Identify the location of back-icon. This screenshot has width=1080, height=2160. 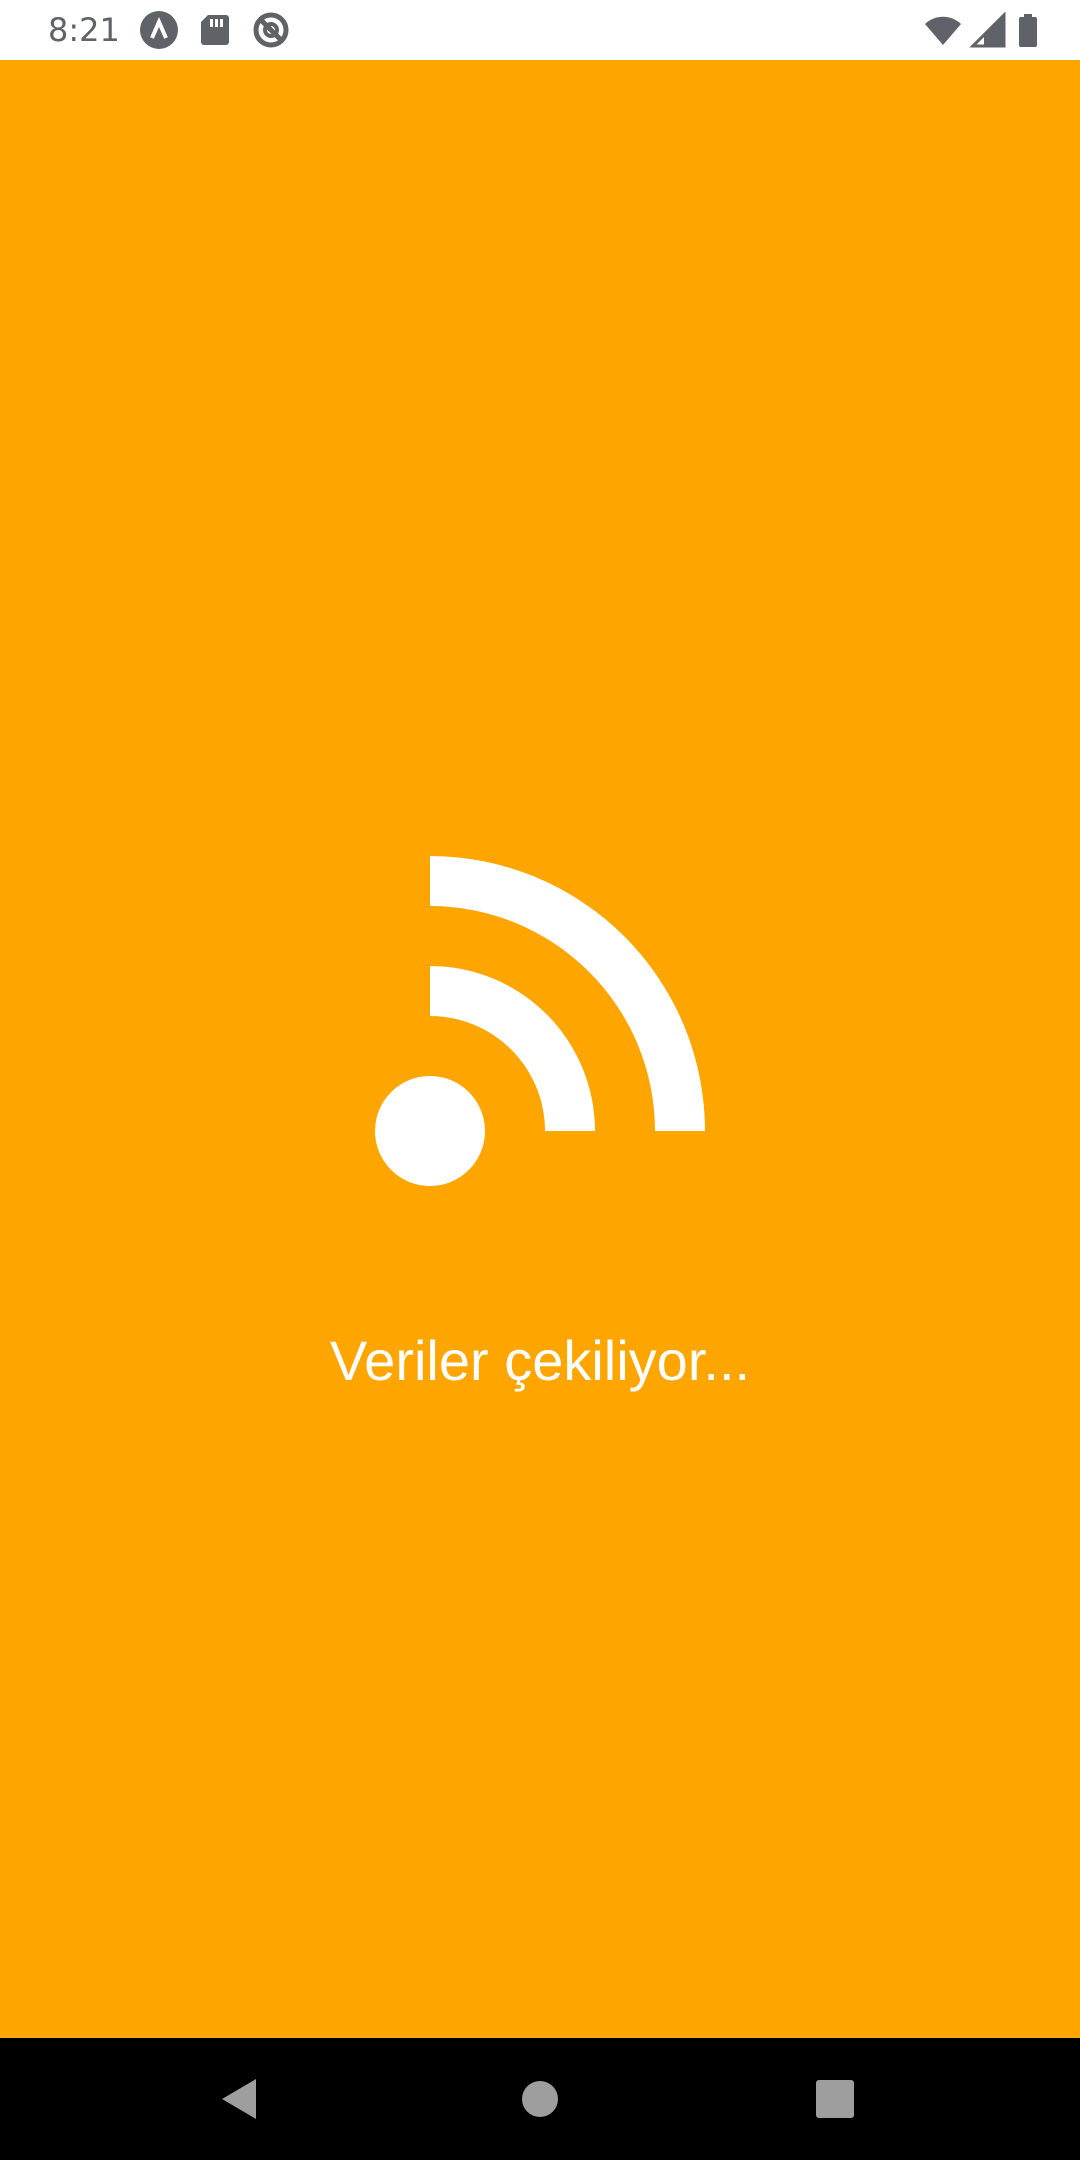
(239, 2099).